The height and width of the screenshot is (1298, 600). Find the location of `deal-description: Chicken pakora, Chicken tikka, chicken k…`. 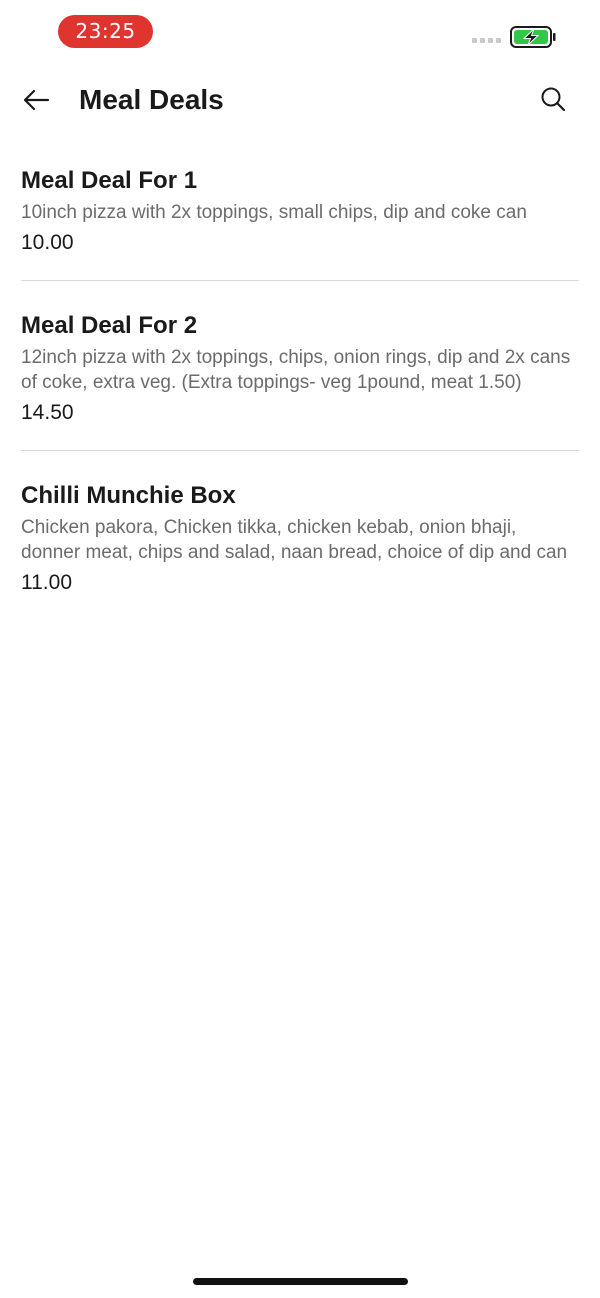

deal-description: Chicken pakora, Chicken tikka, chicken k… is located at coordinates (294, 540).